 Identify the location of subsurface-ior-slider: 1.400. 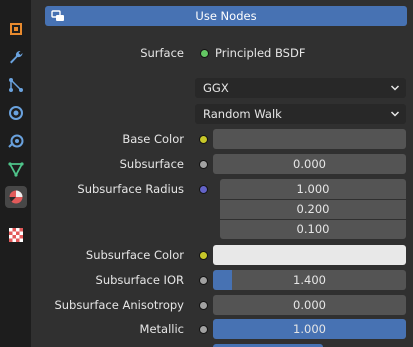
(309, 280).